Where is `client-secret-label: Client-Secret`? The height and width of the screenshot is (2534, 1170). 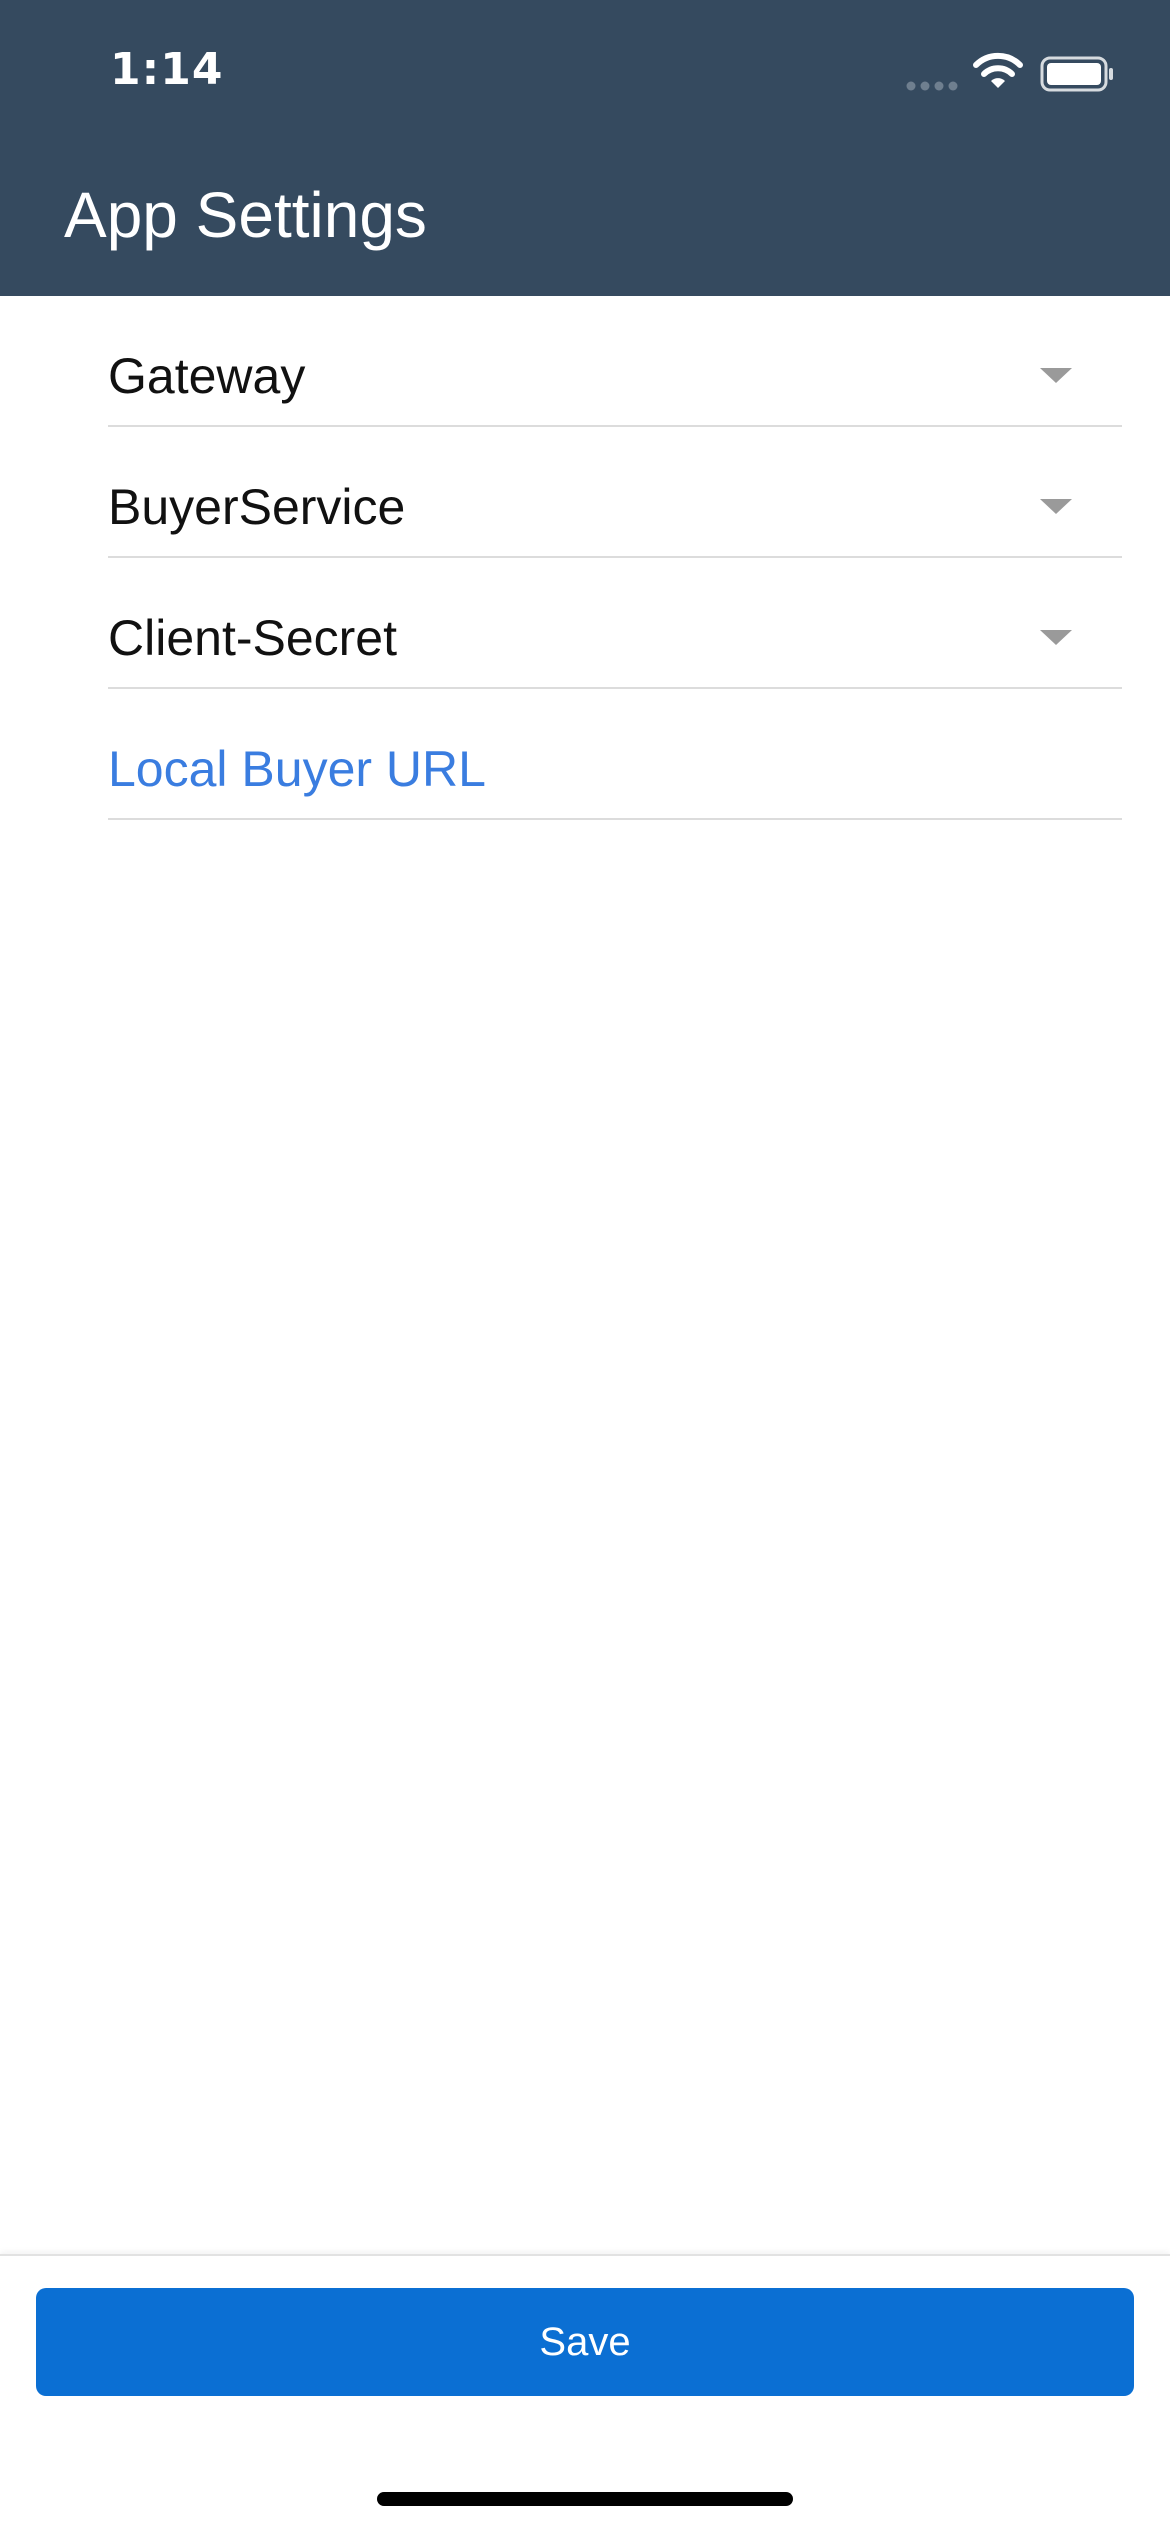
client-secret-label: Client-Secret is located at coordinates (252, 638).